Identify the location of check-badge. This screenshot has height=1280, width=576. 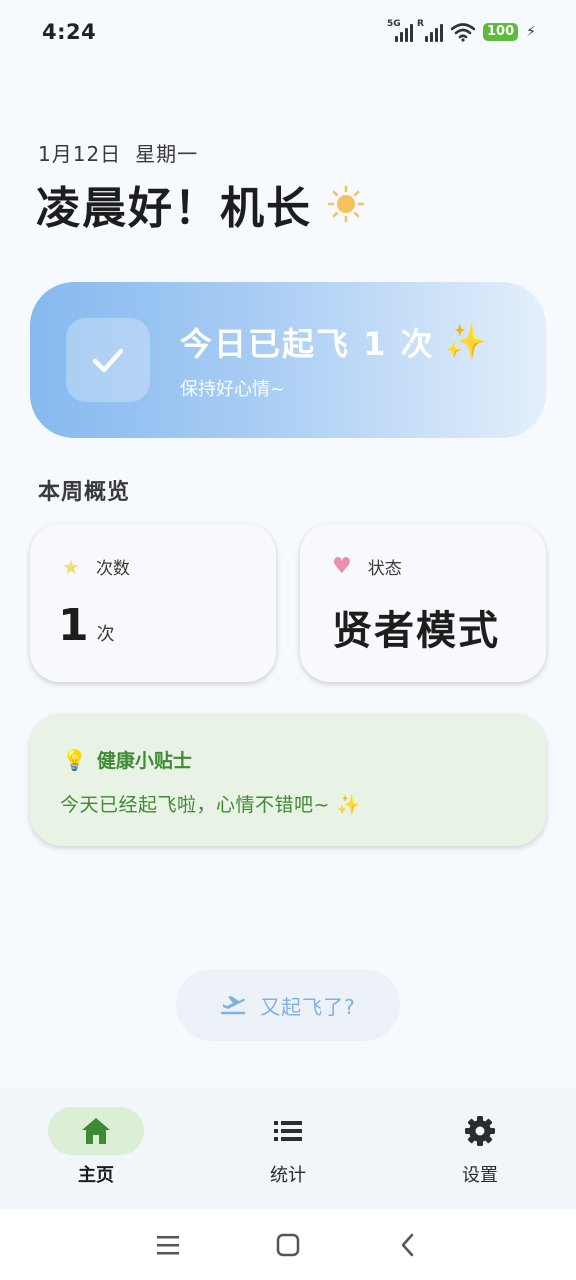
(108, 360).